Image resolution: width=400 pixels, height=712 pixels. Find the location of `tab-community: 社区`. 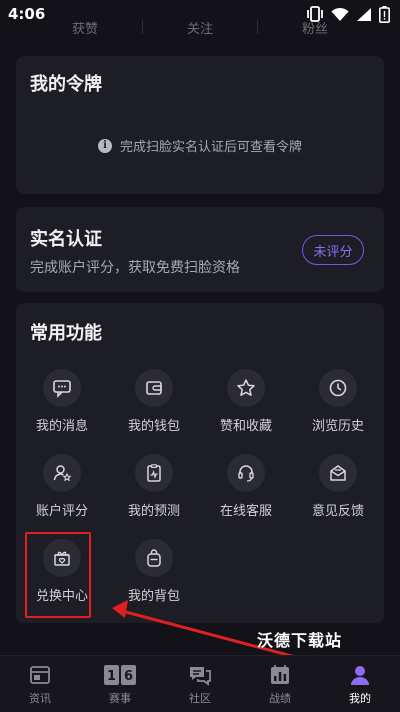

tab-community: 社区 is located at coordinates (200, 684).